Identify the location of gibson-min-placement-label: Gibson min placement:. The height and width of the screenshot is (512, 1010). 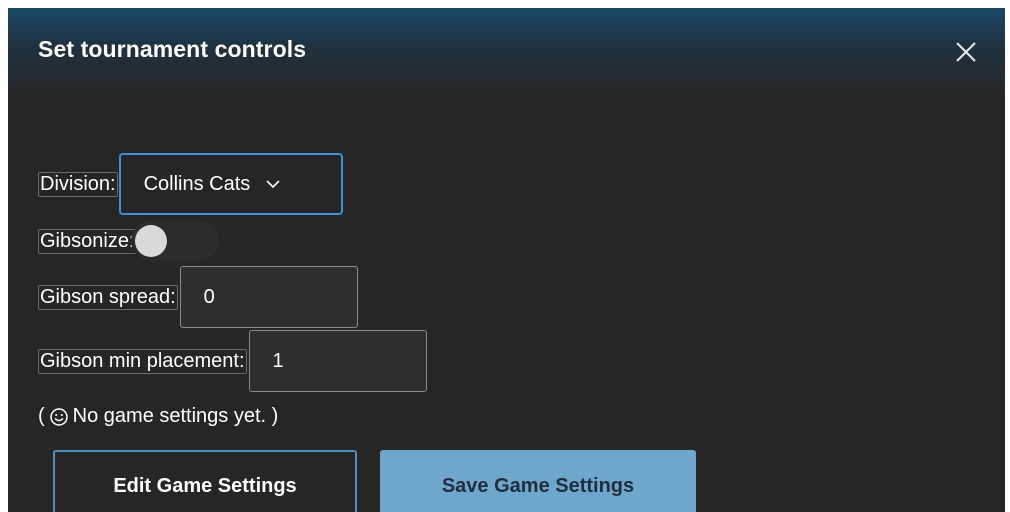
(142, 361).